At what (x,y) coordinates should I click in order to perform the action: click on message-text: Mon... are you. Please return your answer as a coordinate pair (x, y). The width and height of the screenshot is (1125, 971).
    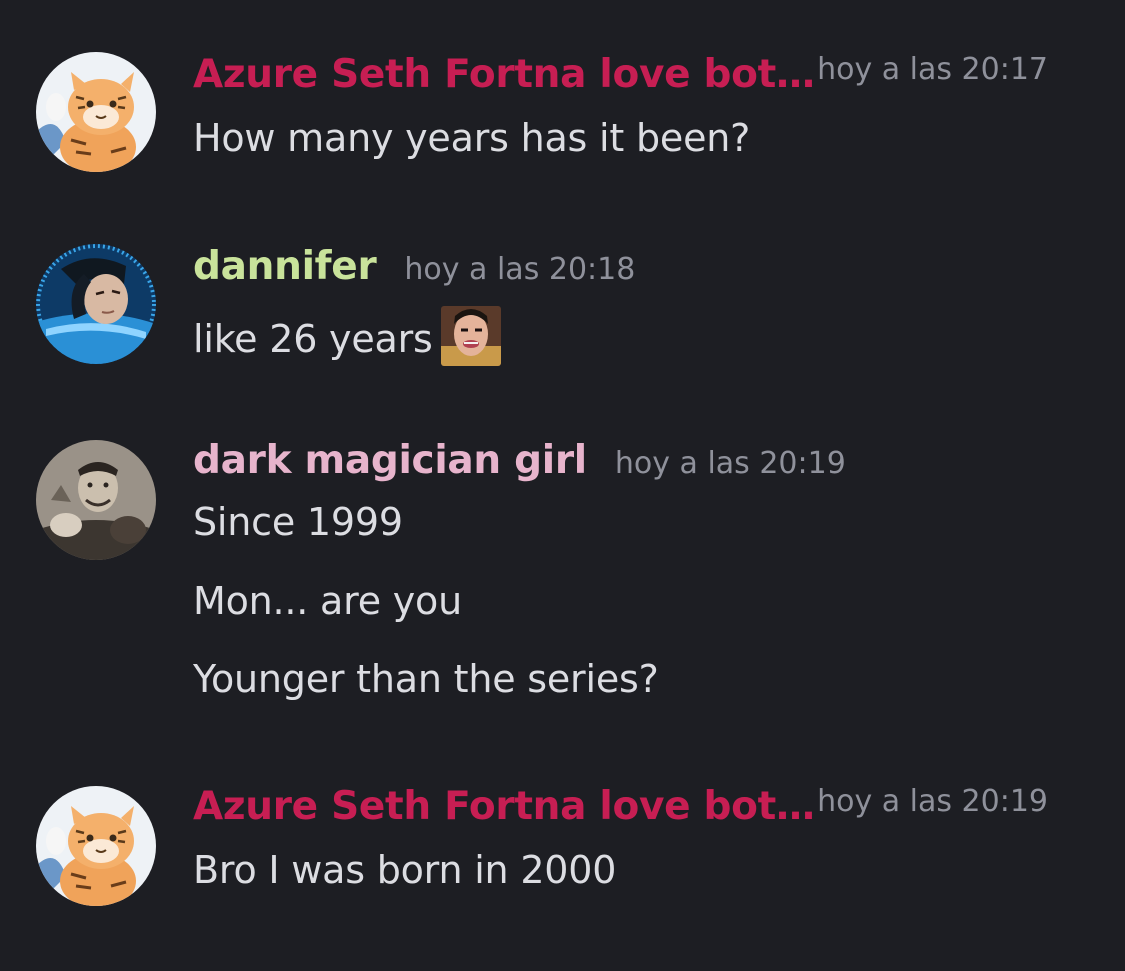
    Looking at the image, I should click on (327, 601).